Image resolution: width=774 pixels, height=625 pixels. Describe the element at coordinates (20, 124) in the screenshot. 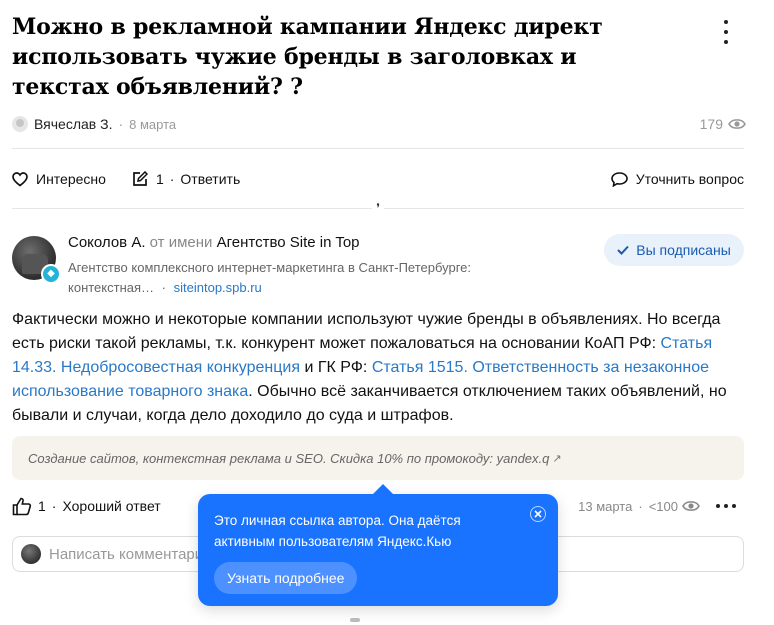

I see `author-avatar` at that location.